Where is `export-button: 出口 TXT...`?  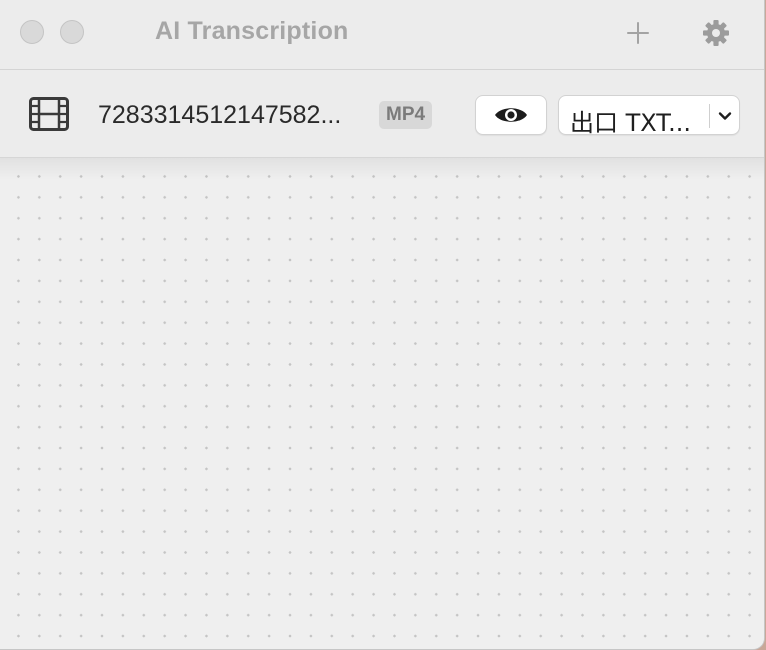 export-button: 出口 TXT... is located at coordinates (649, 116).